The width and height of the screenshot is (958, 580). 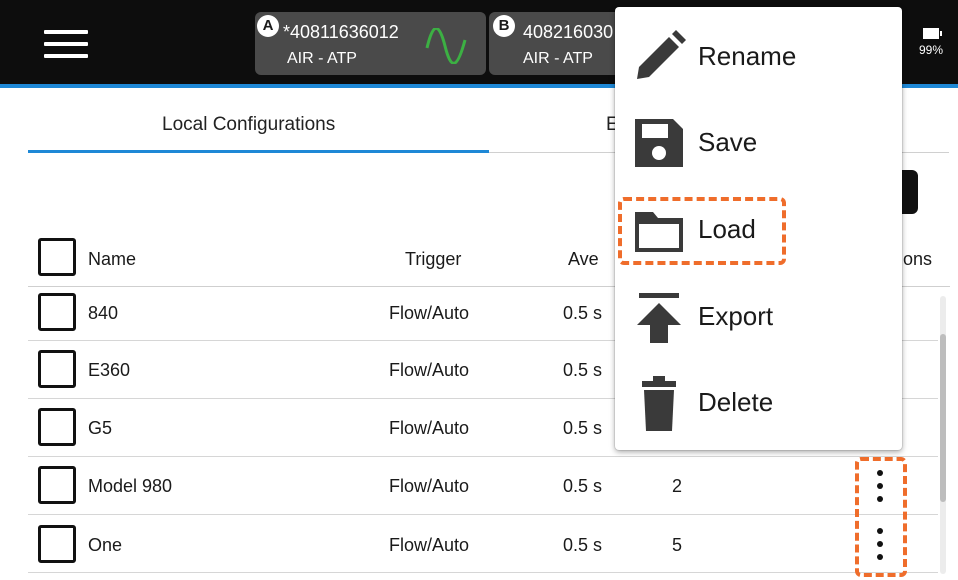 What do you see at coordinates (112, 259) in the screenshot?
I see `header-name: Name` at bounding box center [112, 259].